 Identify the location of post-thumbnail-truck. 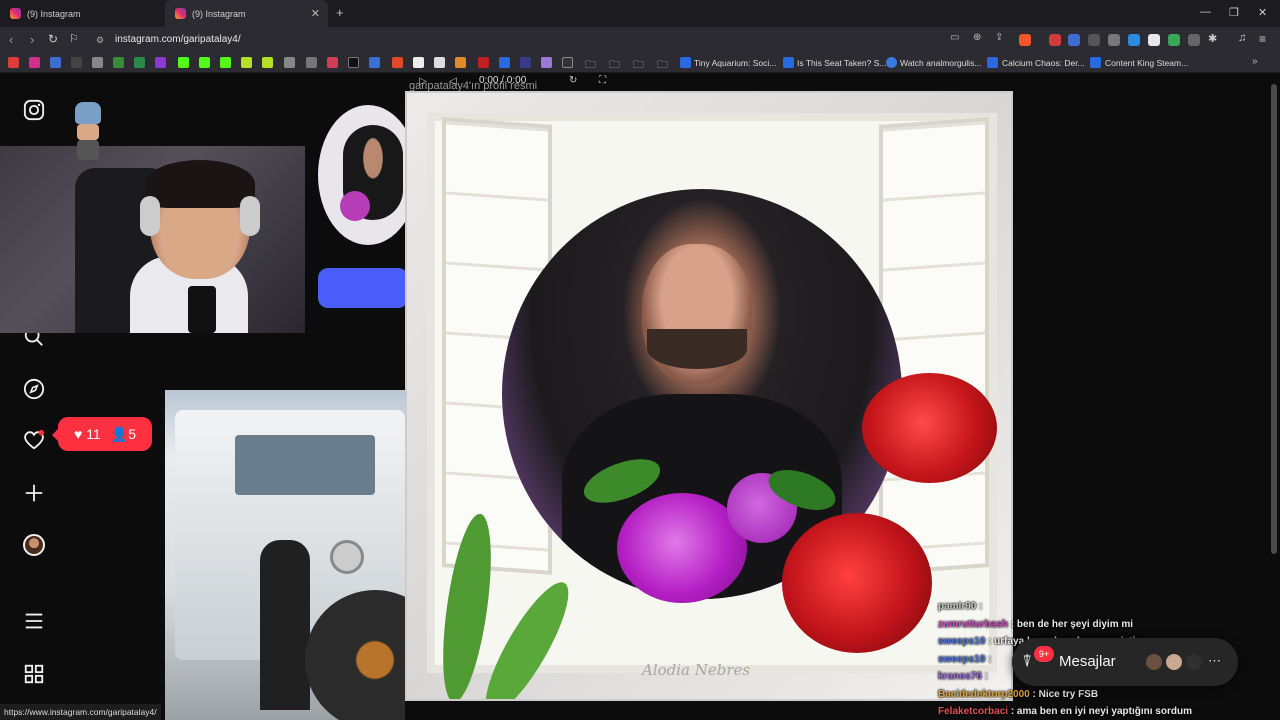
(285, 555).